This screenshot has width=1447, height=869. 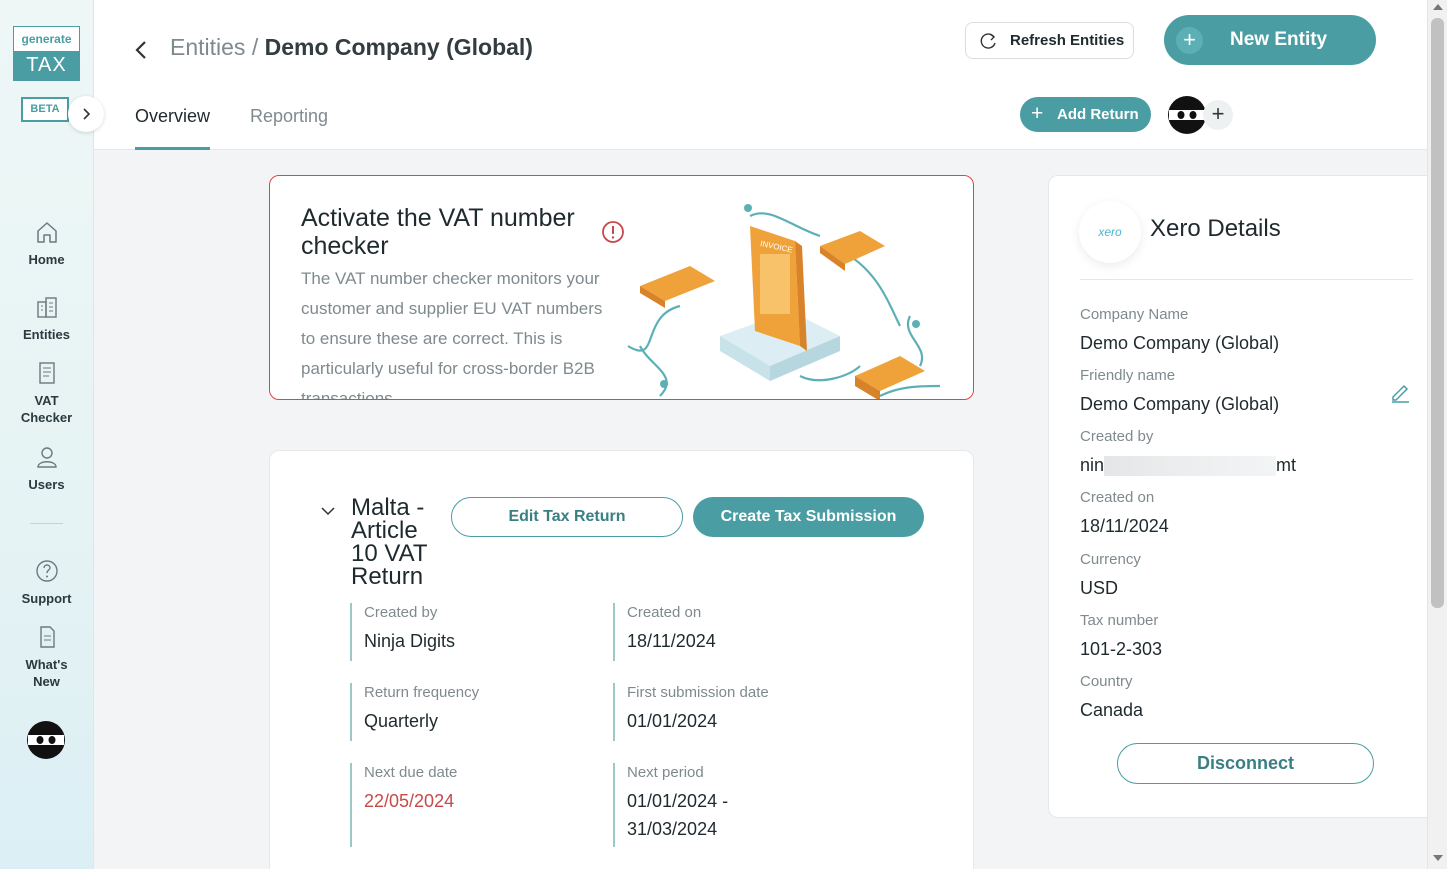 I want to click on add-return-label: Add Return, so click(x=1098, y=114).